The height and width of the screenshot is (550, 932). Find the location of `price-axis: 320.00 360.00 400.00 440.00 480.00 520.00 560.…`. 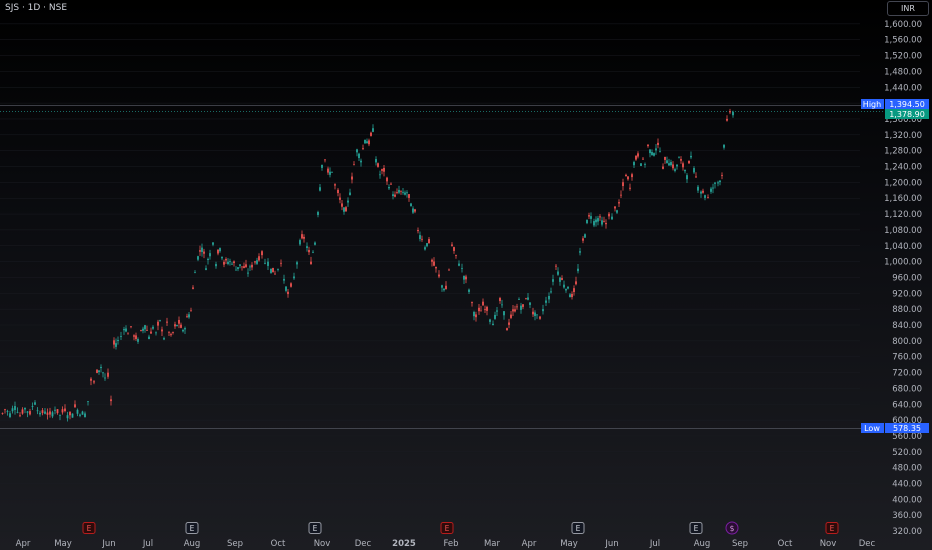

price-axis: 320.00 360.00 400.00 440.00 480.00 520.00 560.… is located at coordinates (903, 278).